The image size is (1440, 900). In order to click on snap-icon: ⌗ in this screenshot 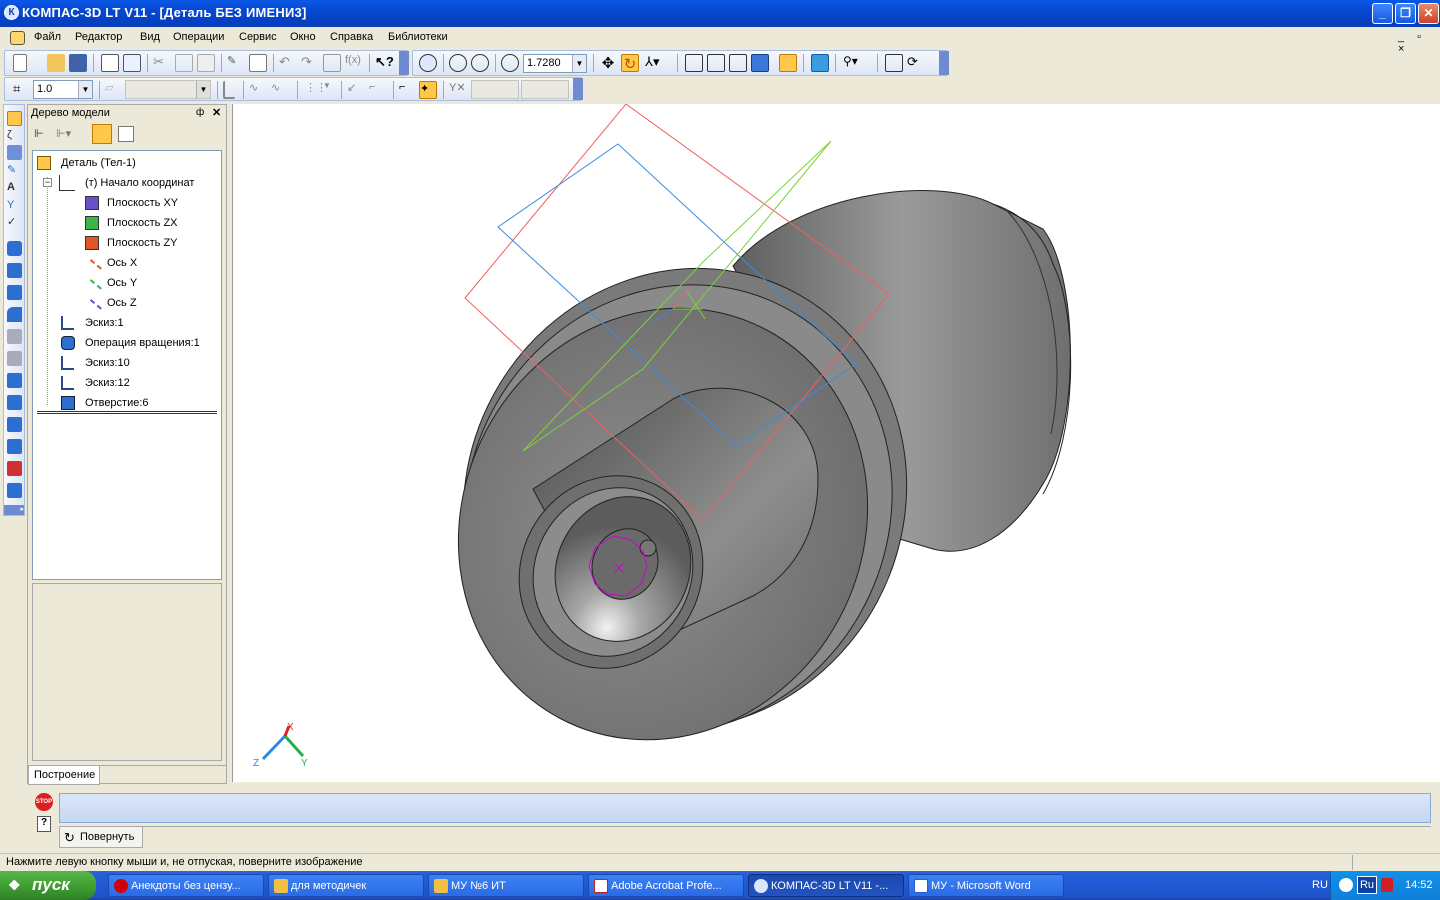, I will do `click(22, 90)`.